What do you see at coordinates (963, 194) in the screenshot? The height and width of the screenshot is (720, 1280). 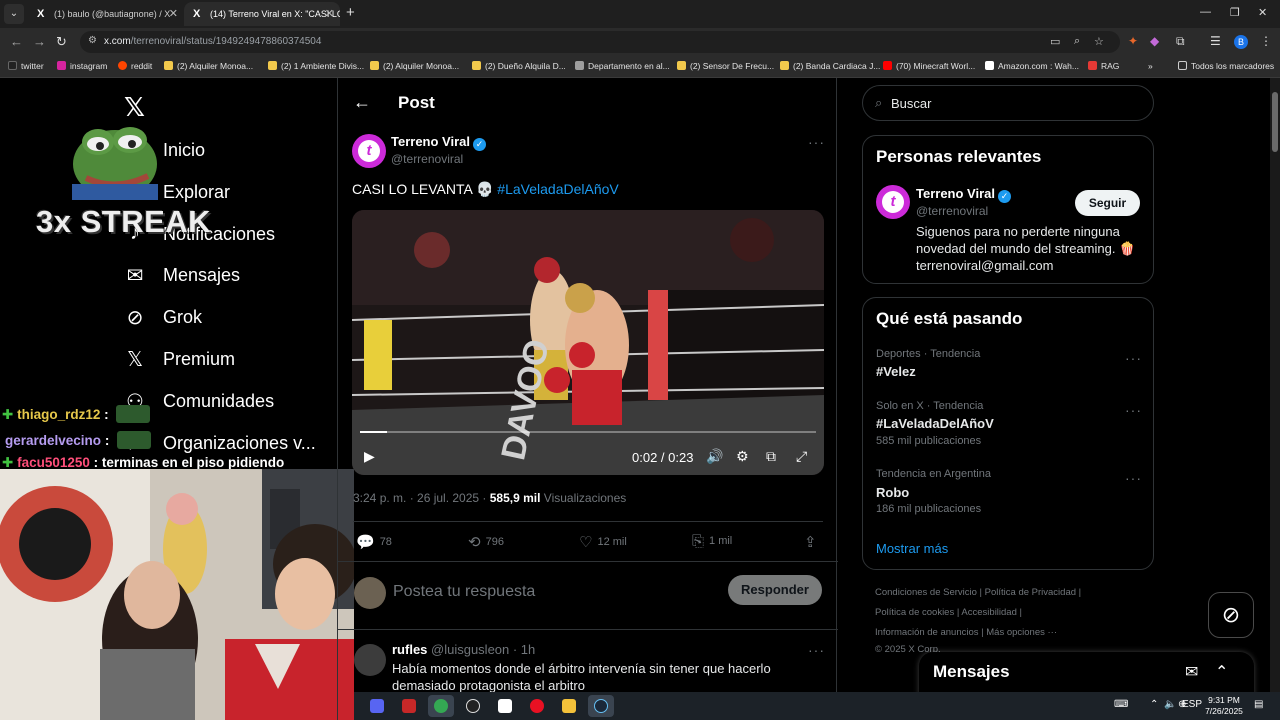 I see `relevant-name: Terreno Viral ✓` at bounding box center [963, 194].